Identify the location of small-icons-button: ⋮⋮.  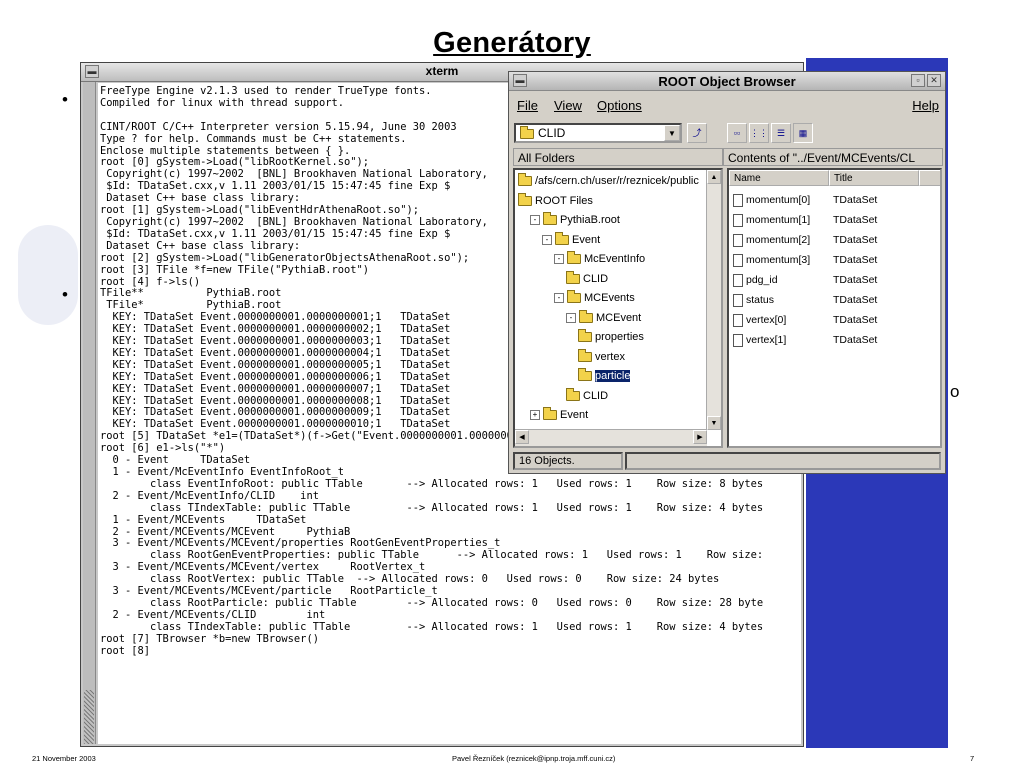
(759, 133).